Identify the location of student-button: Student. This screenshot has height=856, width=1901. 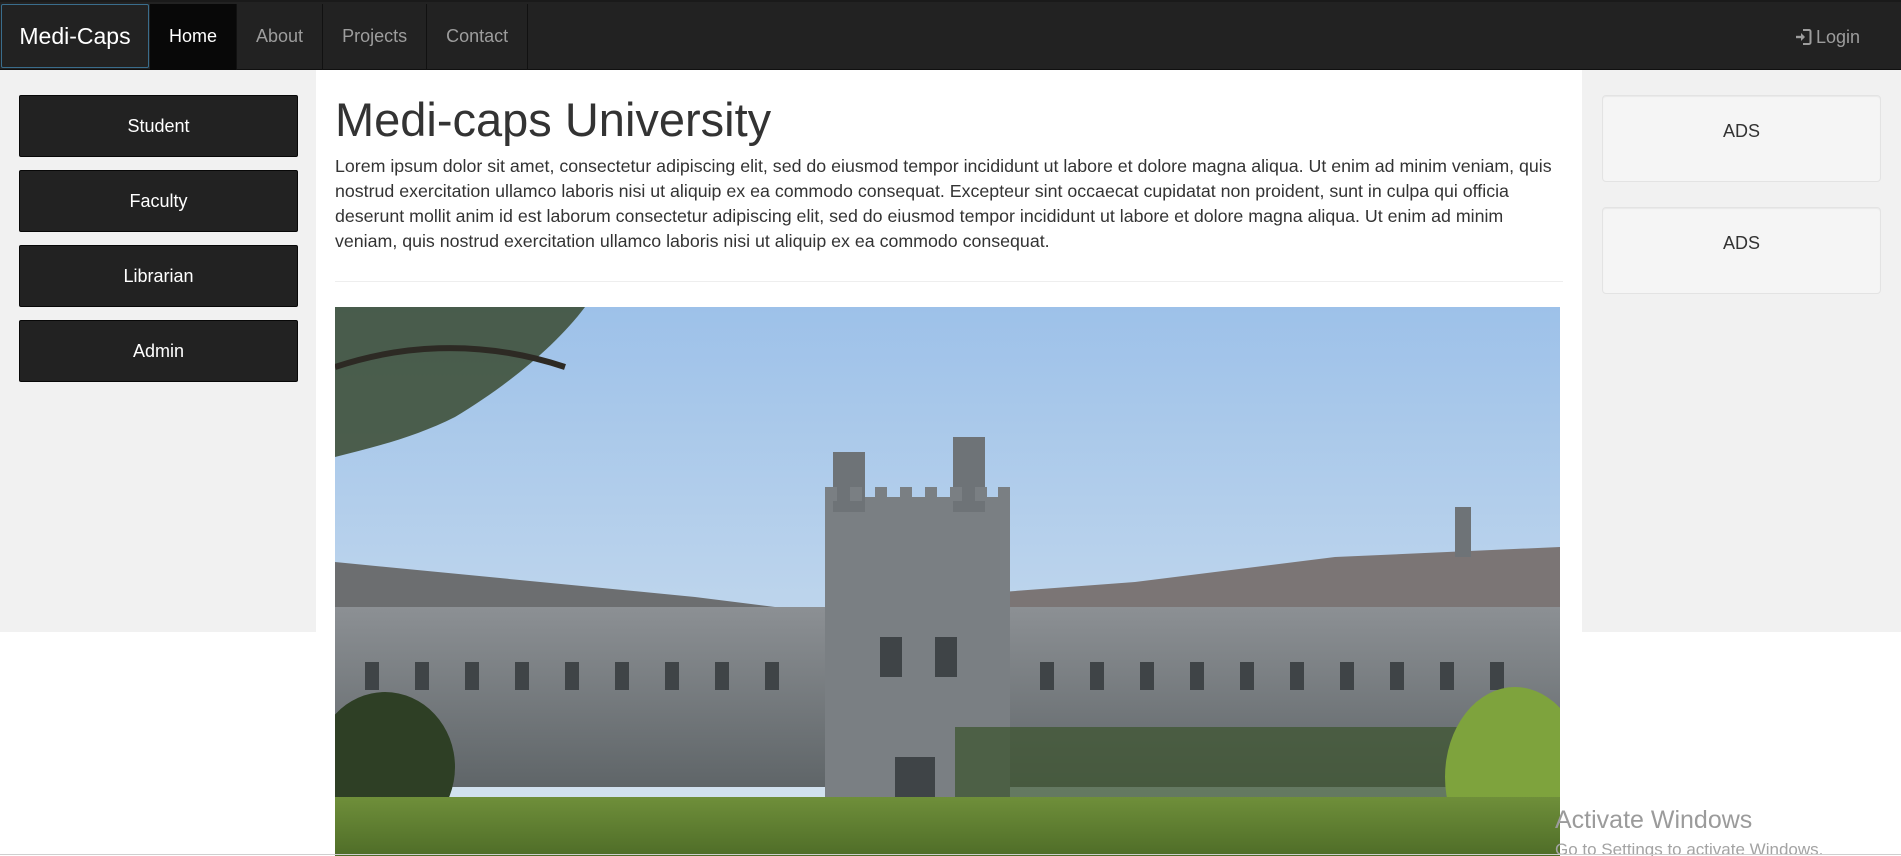
(158, 126).